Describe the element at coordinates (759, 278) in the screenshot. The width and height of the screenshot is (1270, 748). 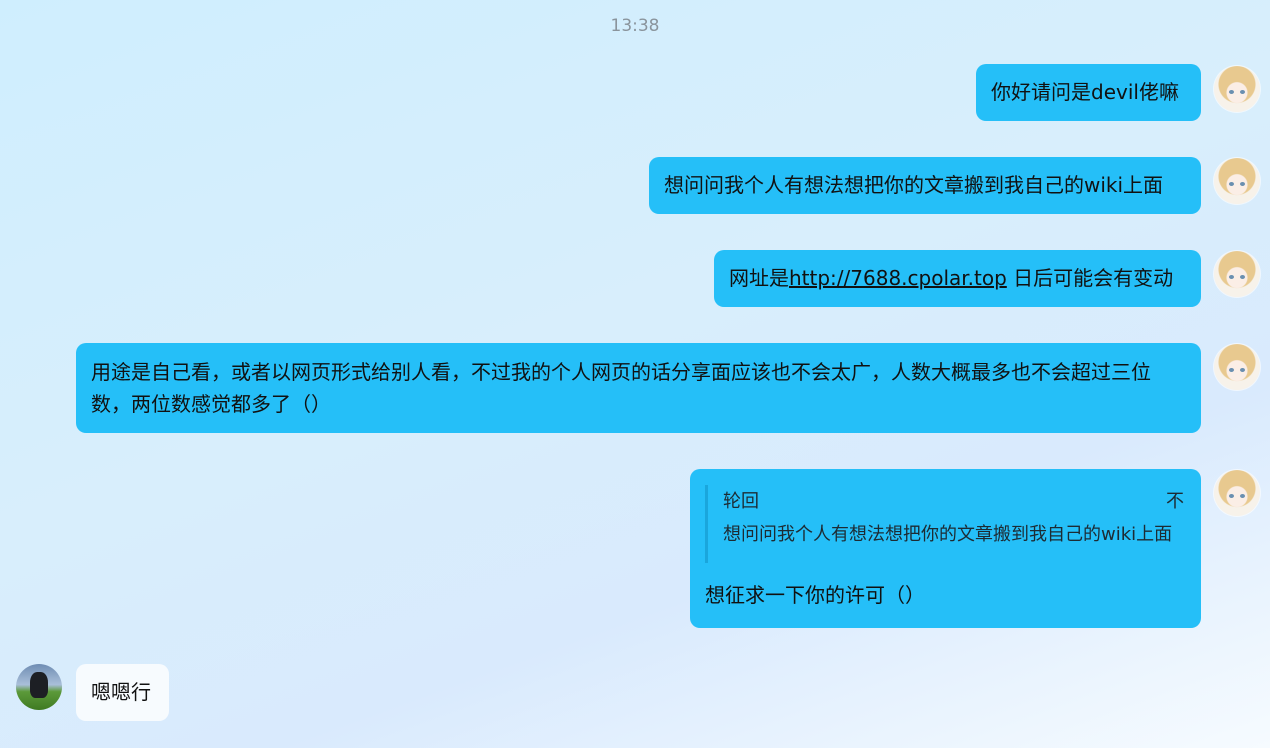
I see `message-text-prefix: 网址是` at that location.